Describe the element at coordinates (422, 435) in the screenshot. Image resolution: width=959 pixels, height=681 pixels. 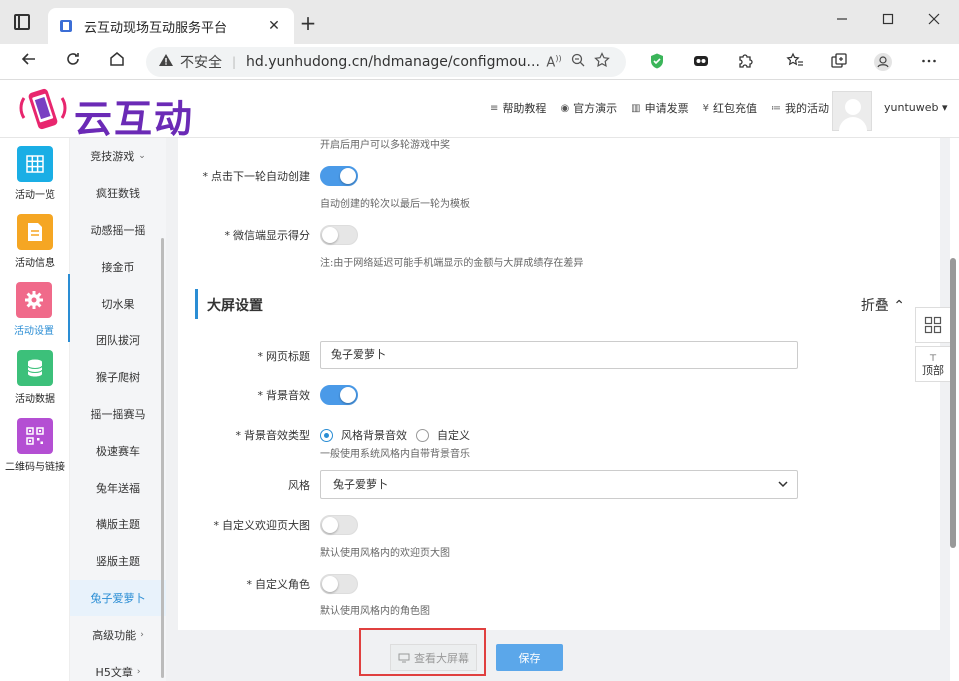
I see `radio-unchecked-icon` at that location.